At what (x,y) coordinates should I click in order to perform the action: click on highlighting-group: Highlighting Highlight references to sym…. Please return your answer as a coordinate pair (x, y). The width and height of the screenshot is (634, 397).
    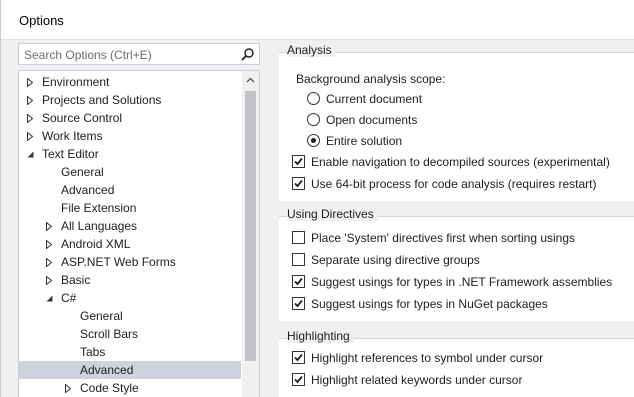
    Looking at the image, I should click on (456, 363).